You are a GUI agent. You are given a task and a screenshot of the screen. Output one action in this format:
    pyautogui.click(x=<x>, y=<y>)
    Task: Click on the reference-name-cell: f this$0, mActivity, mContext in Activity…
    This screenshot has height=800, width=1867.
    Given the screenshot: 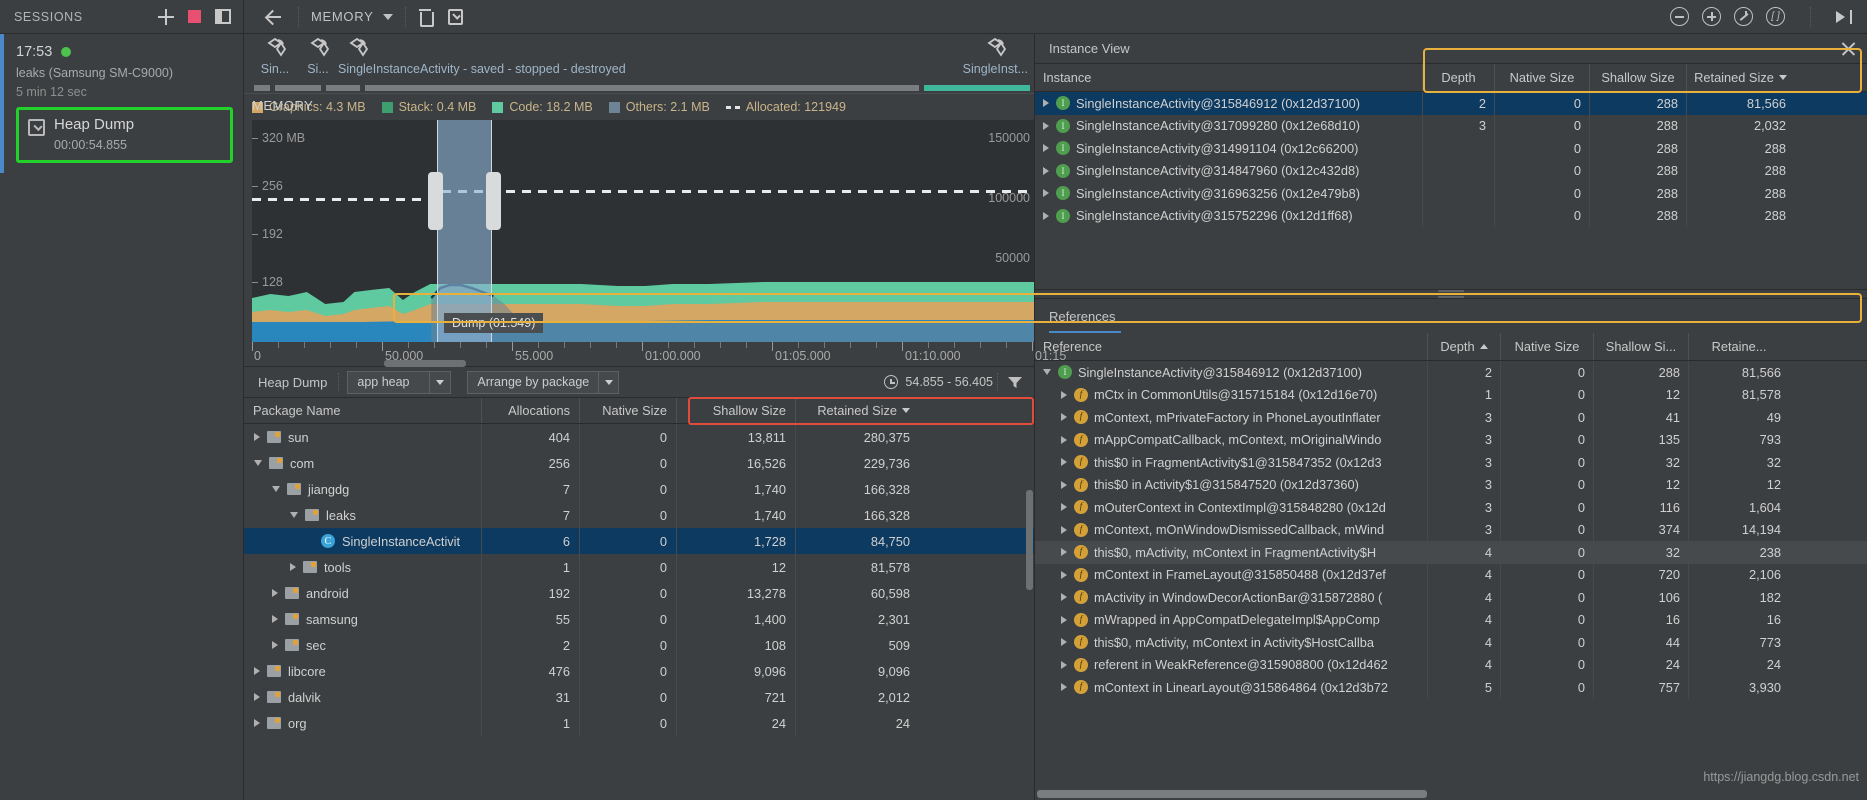 What is the action you would take?
    pyautogui.click(x=1231, y=642)
    